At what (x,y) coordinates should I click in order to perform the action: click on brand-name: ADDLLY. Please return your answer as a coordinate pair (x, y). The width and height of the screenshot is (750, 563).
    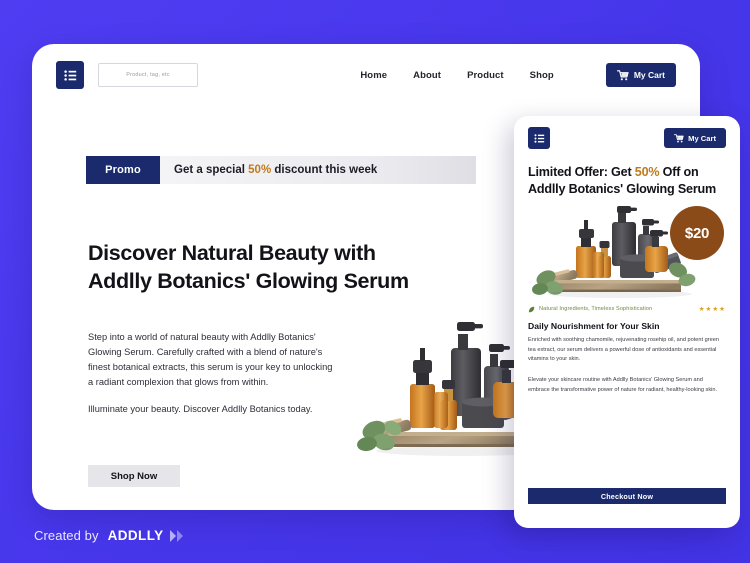
    Looking at the image, I should click on (135, 535).